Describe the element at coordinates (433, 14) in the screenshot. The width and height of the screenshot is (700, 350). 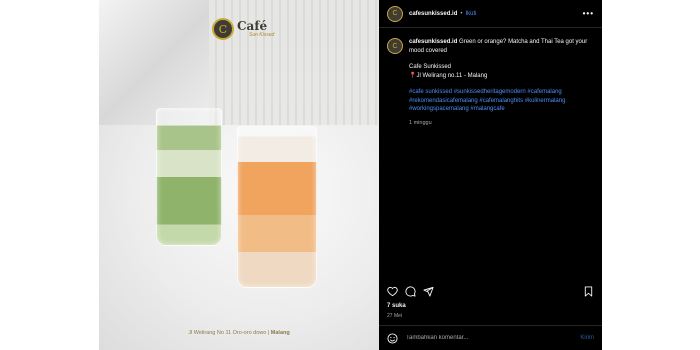
I see `header-username: cafesunkissed.id` at that location.